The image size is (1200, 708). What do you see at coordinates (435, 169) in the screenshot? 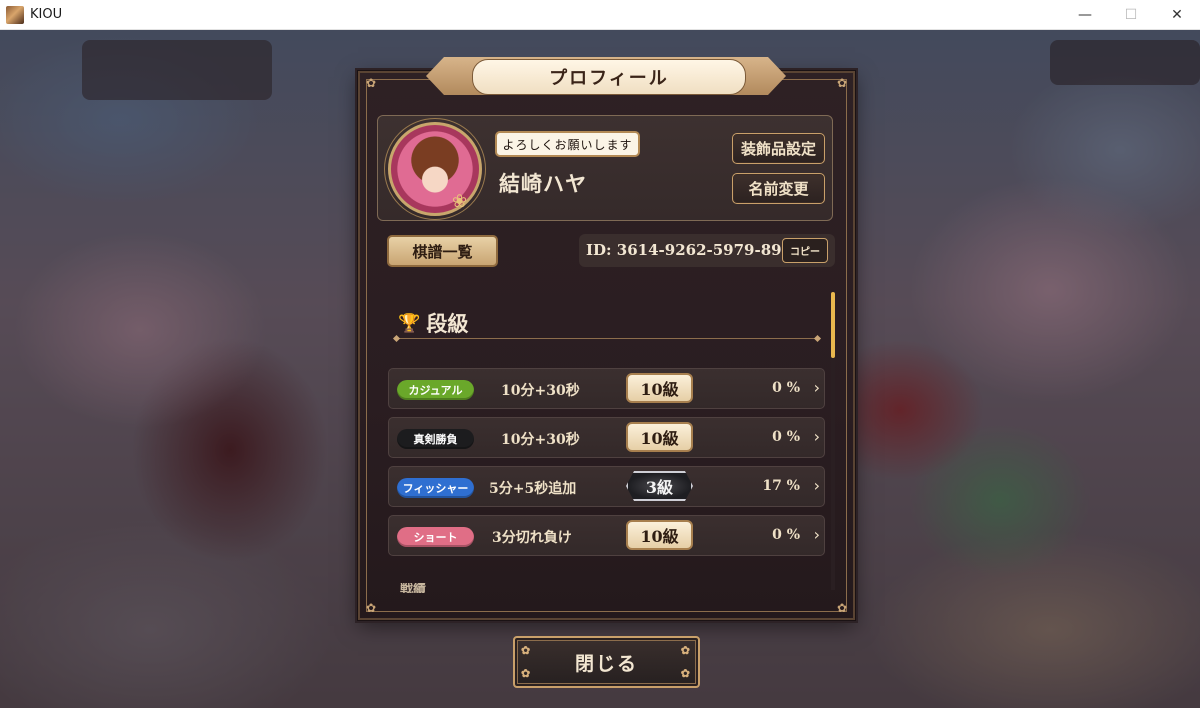
I see `avatar` at bounding box center [435, 169].